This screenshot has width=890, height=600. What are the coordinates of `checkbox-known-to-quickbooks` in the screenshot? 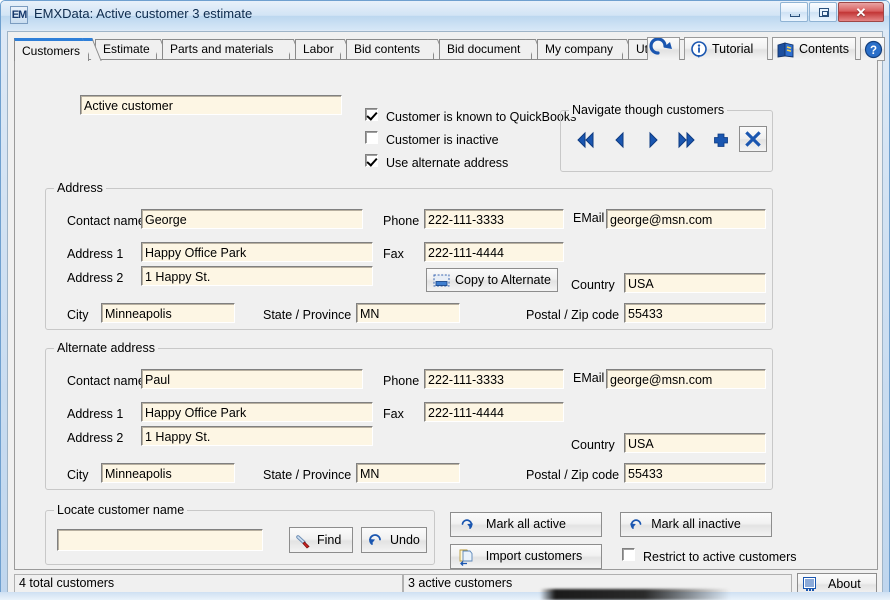 It's located at (371, 114).